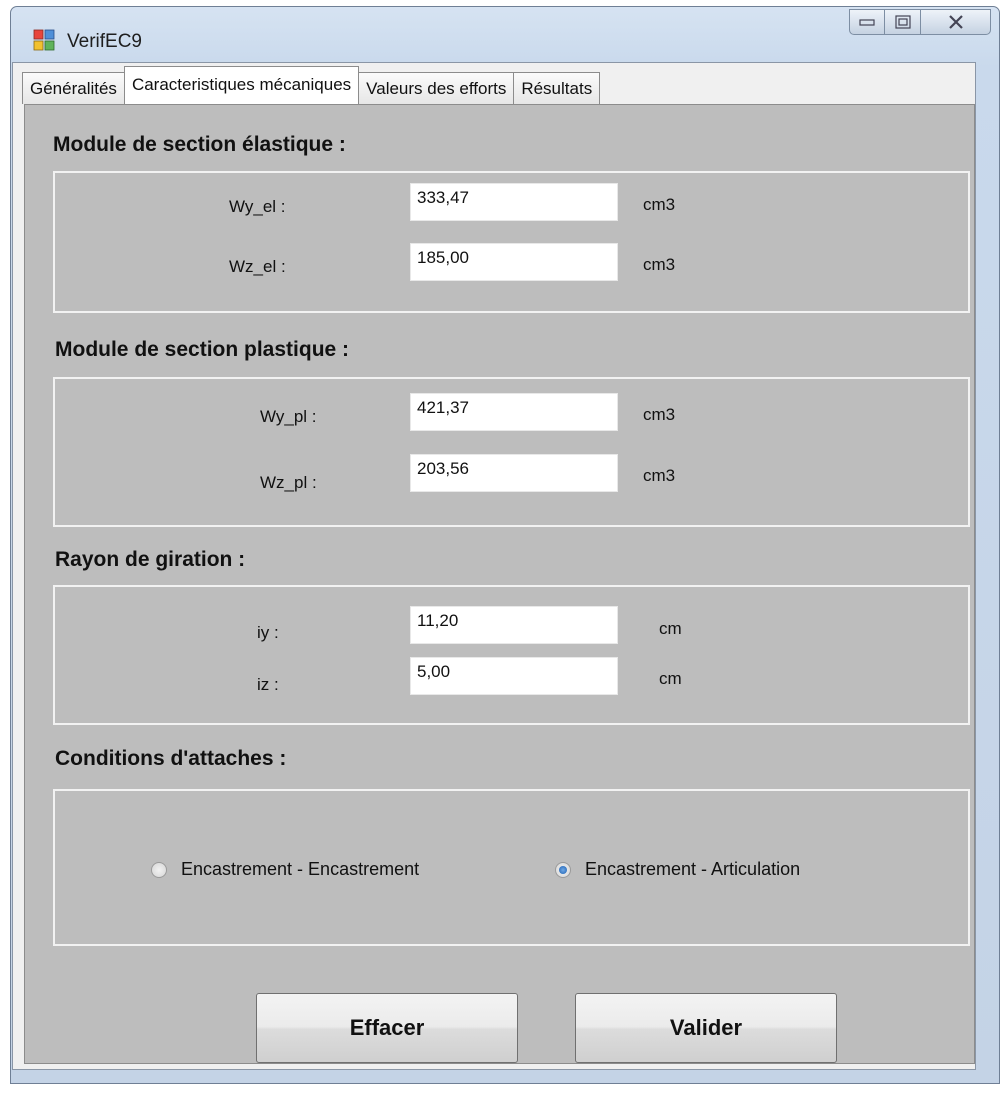 The width and height of the screenshot is (1001, 1093). I want to click on wy-pl-label: Wy_pl :, so click(288, 416).